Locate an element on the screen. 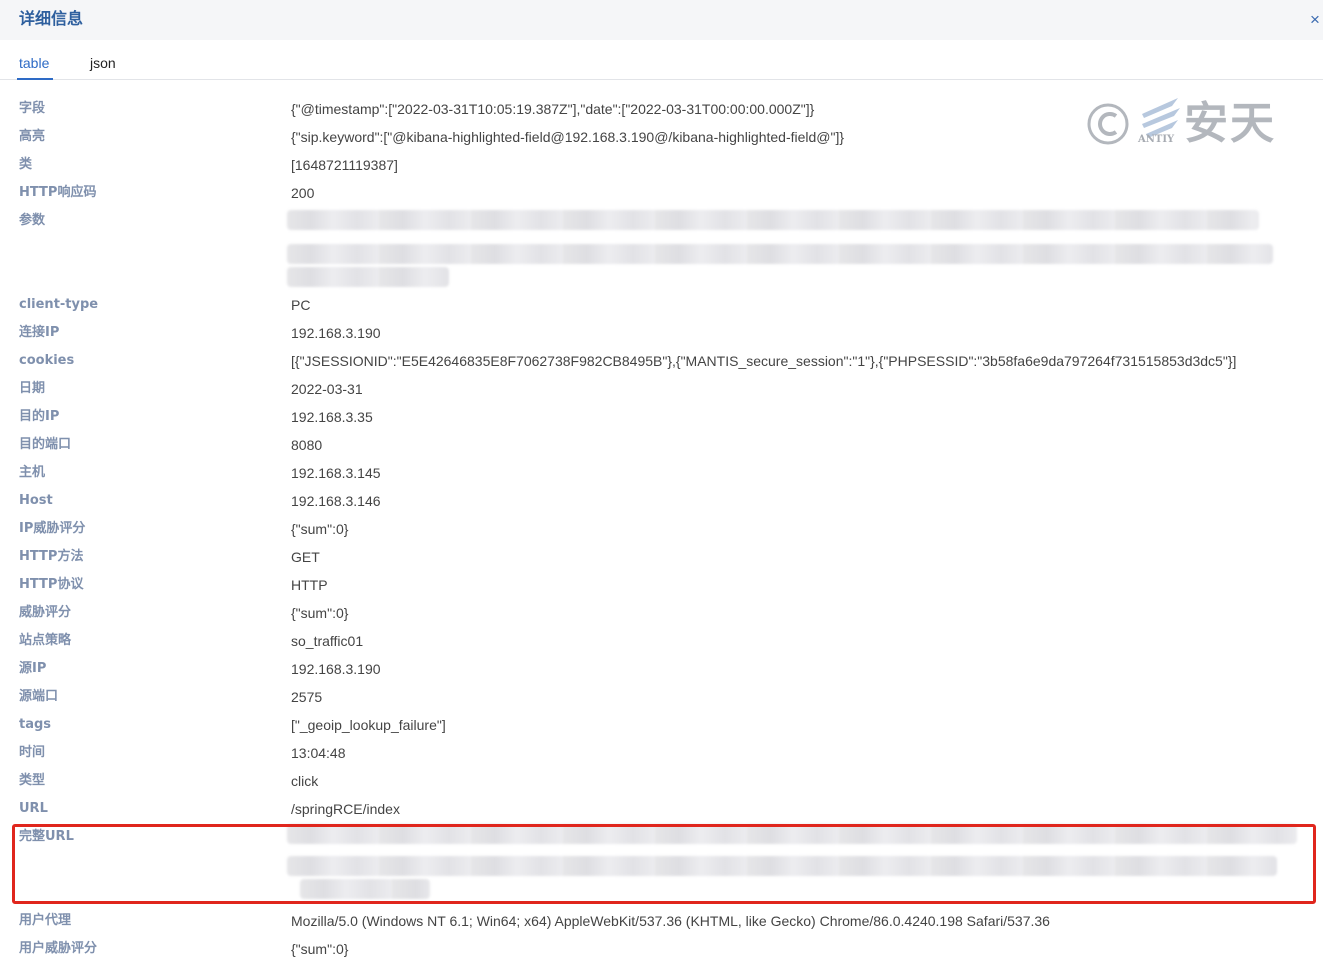 This screenshot has width=1323, height=971. field-value: [1648721119387] is located at coordinates (344, 165).